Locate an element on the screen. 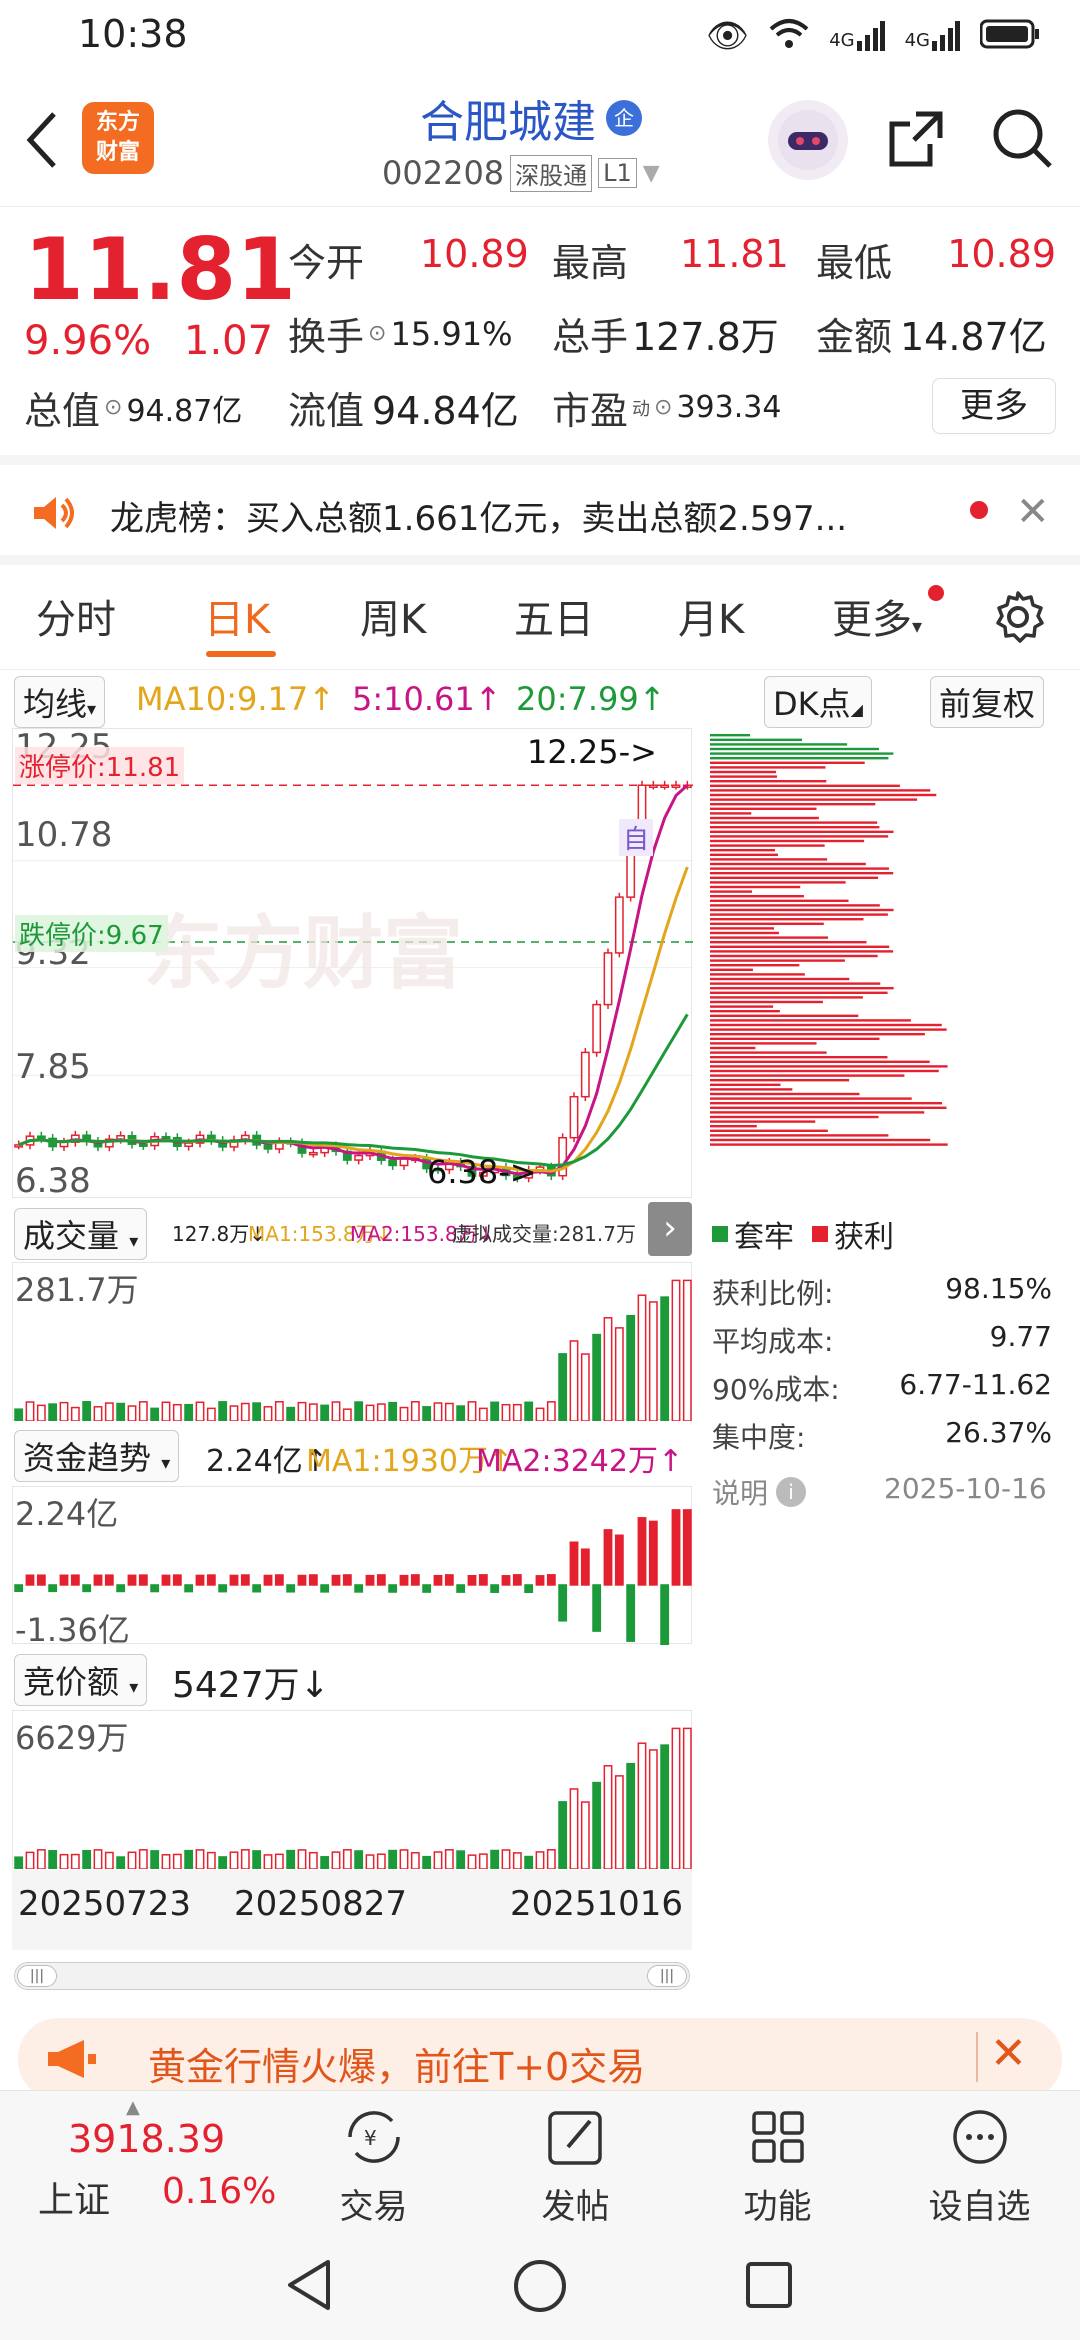  code-row: 002208 深股通 L1 ▼ is located at coordinates (521, 173).